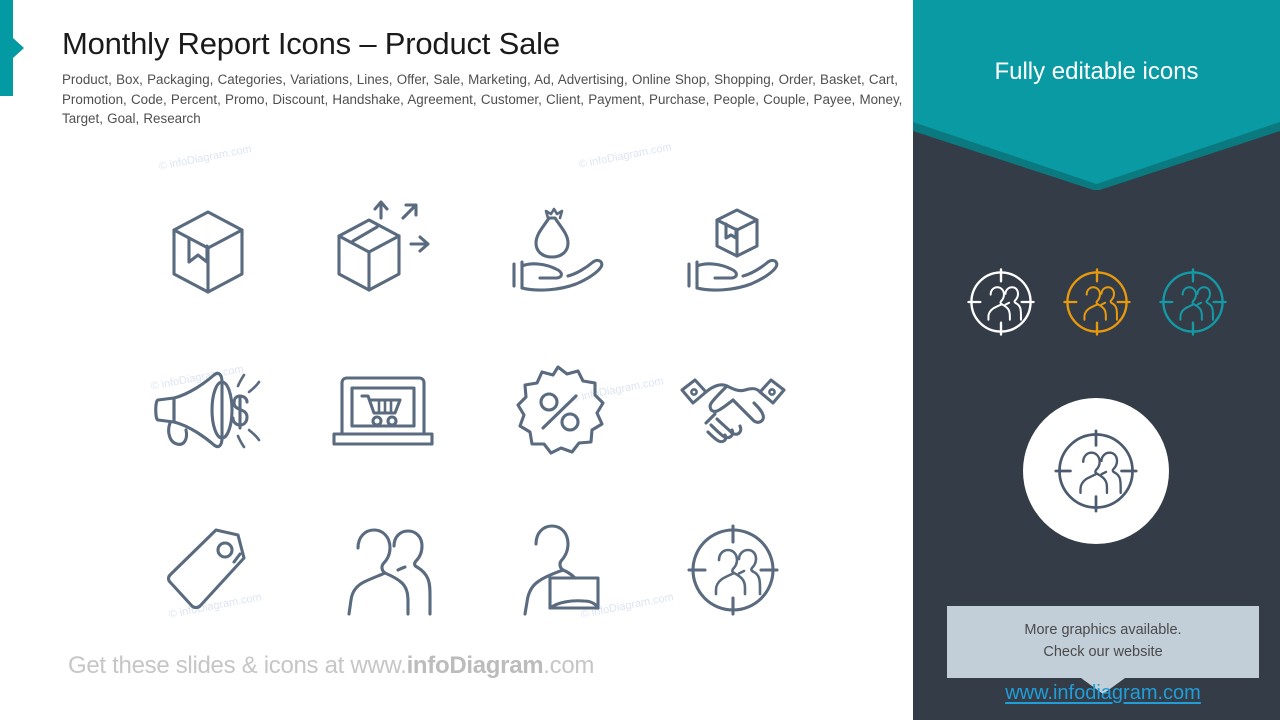 Image resolution: width=1280 pixels, height=720 pixels. Describe the element at coordinates (569, 665) in the screenshot. I see `footer-suffix: .com` at that location.